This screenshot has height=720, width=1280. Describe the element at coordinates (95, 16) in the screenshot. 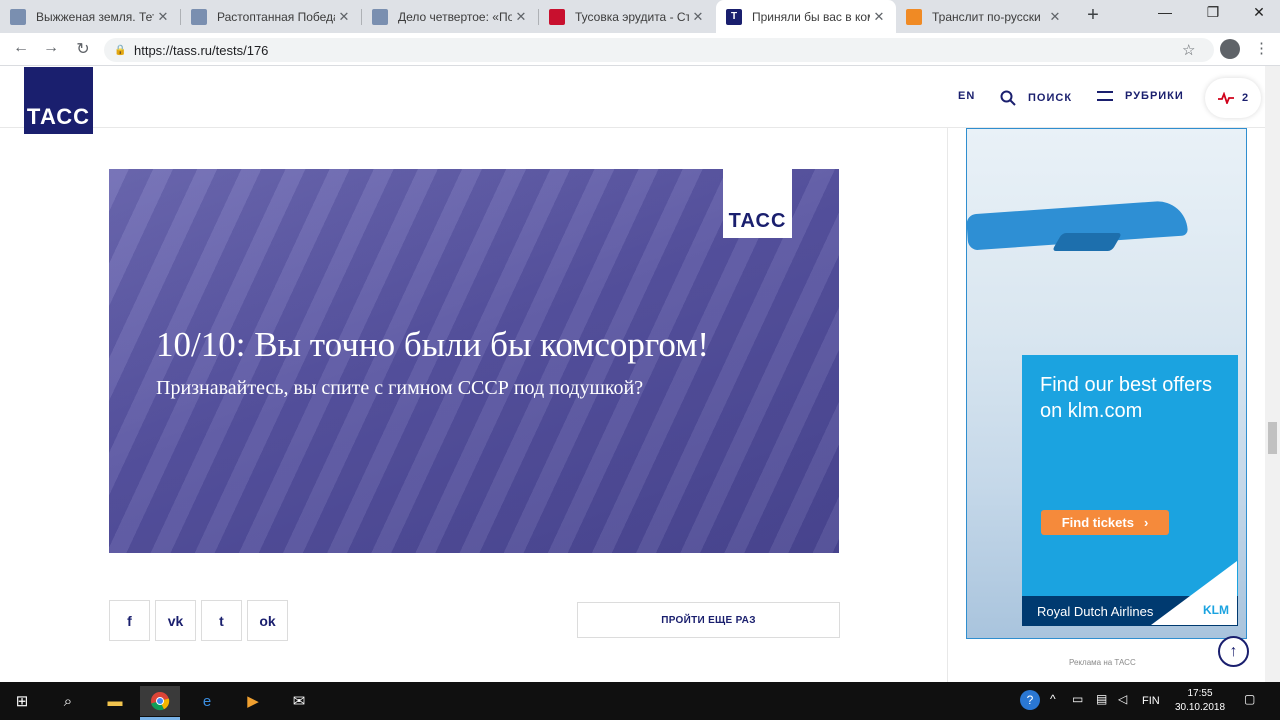

I see `tab-title: Выжженая земля. Тетр` at that location.